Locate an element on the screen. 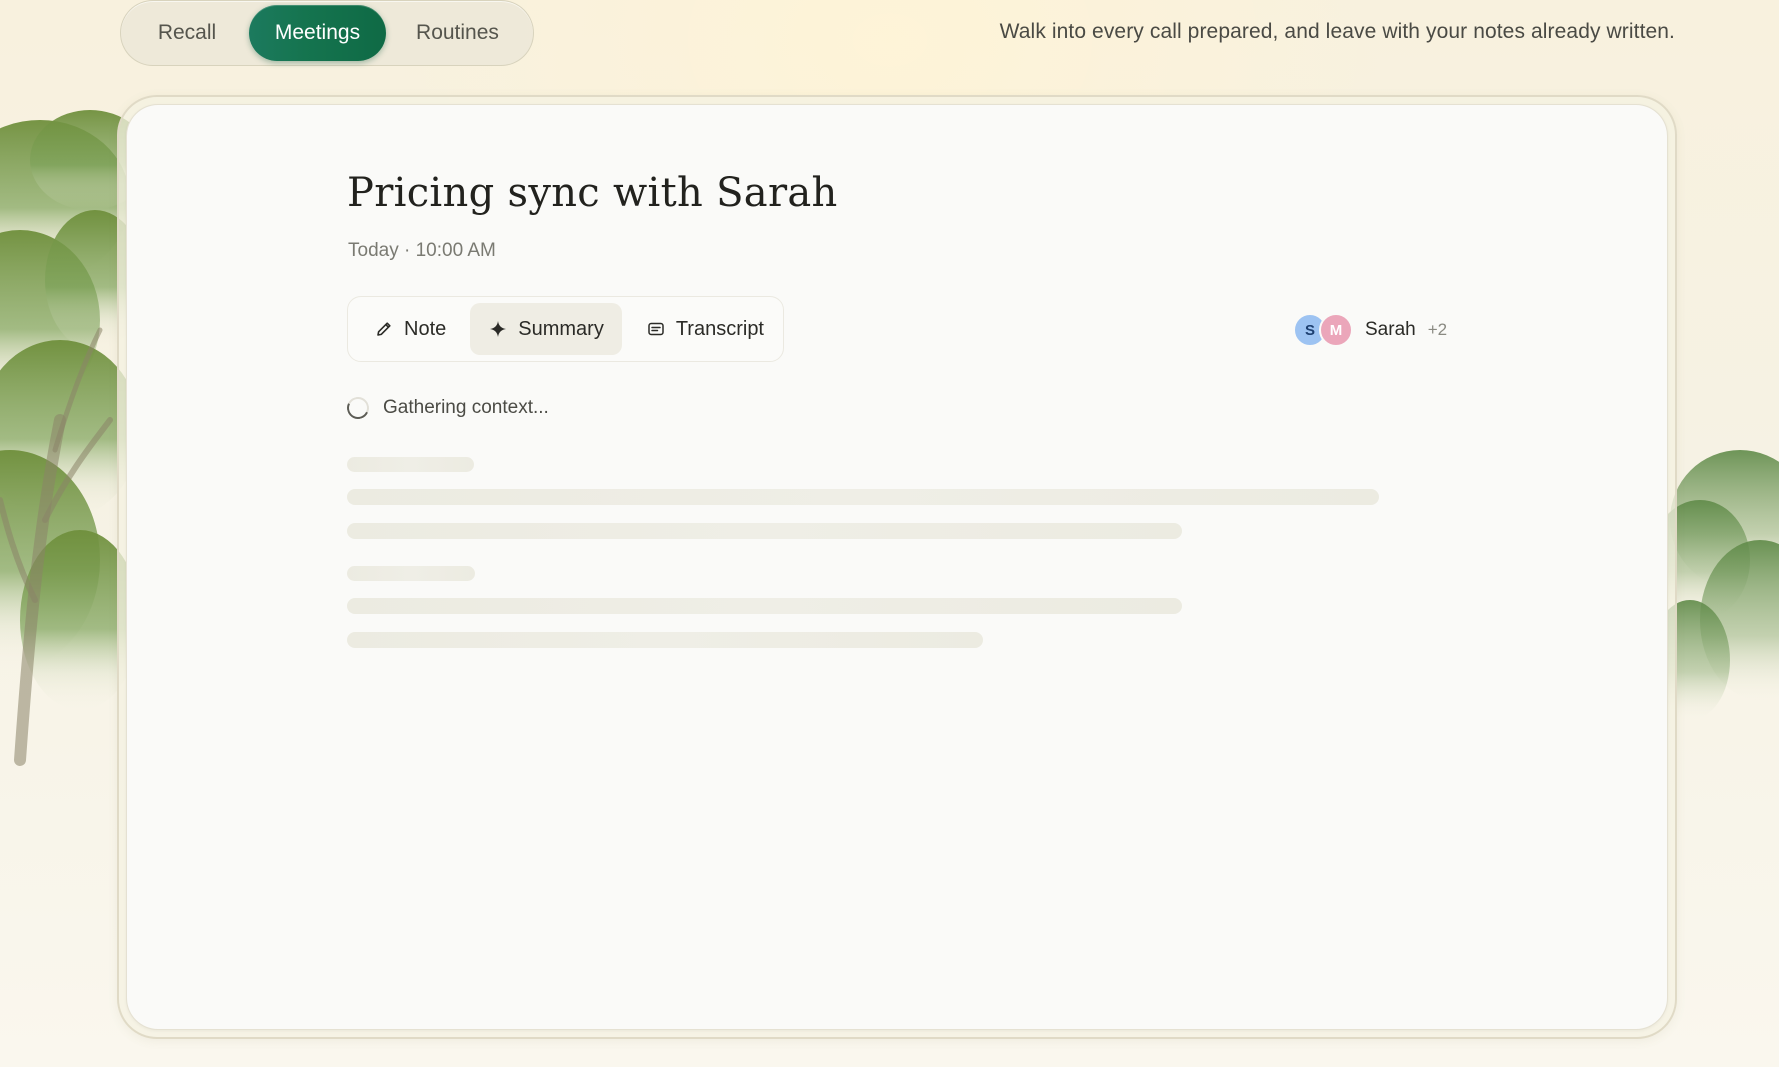 The height and width of the screenshot is (1067, 1779). tab-note: Note is located at coordinates (410, 329).